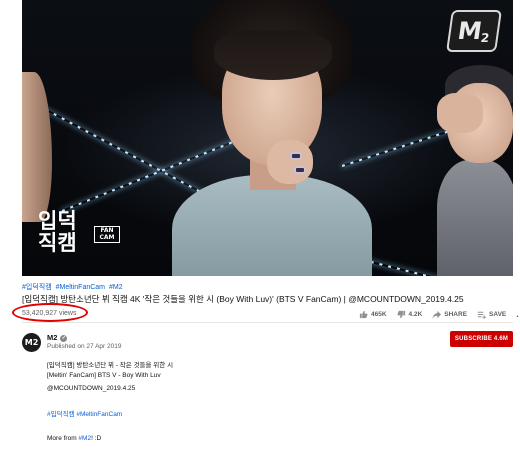 The height and width of the screenshot is (450, 520). I want to click on divider, so click(267, 322).